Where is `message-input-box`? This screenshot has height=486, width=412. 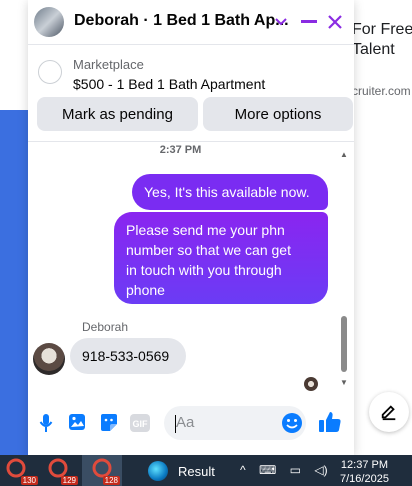
message-input-box is located at coordinates (235, 423).